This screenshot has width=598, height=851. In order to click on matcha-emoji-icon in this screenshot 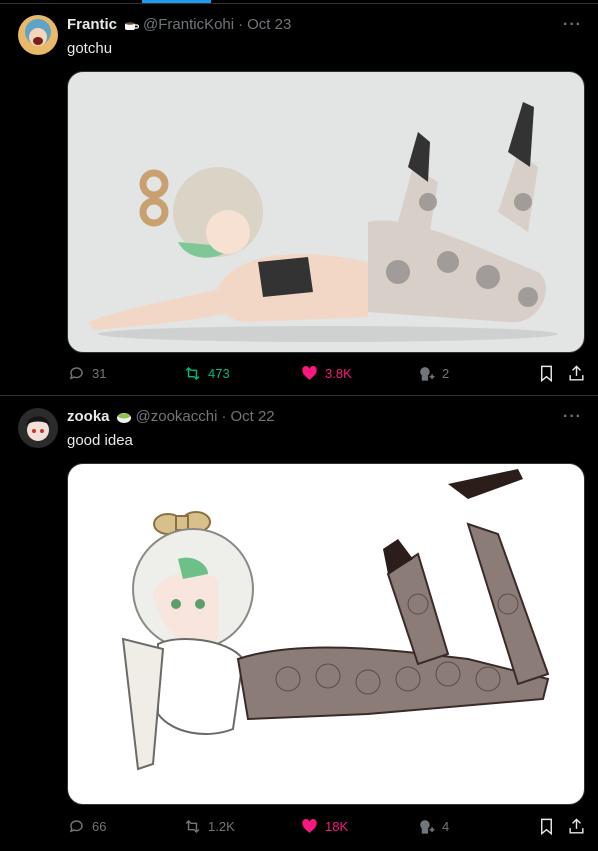, I will do `click(124, 417)`.